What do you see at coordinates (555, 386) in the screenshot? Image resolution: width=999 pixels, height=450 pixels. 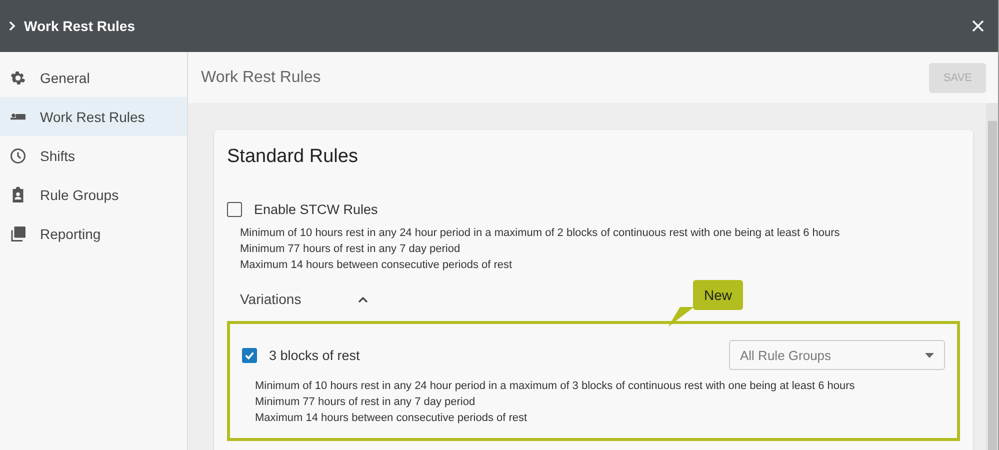 I see `rule-text: Minimum of 10 hours rest in any 24 hour period in a maximum of 3 blocks of continuous rest with one being at least 6 hours` at bounding box center [555, 386].